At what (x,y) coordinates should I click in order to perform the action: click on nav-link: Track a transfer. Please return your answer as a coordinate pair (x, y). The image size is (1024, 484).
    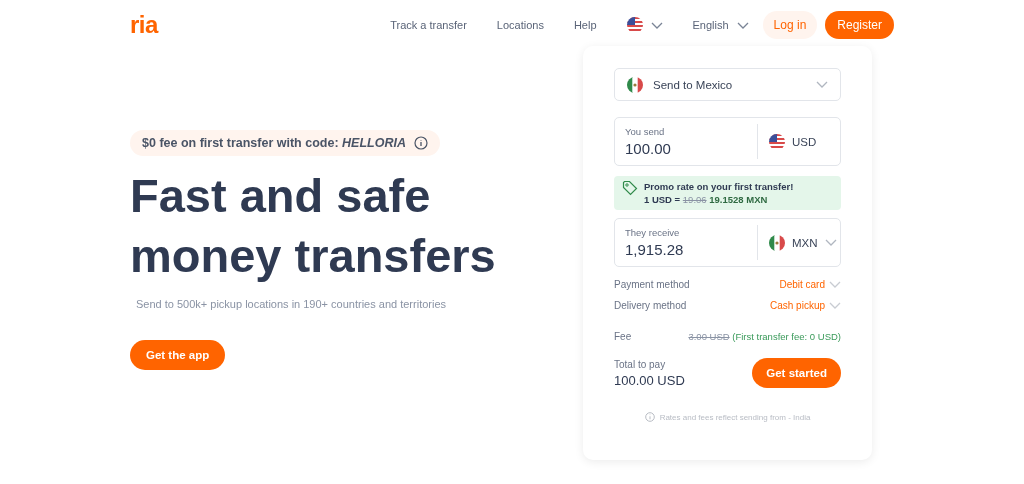
    Looking at the image, I should click on (428, 25).